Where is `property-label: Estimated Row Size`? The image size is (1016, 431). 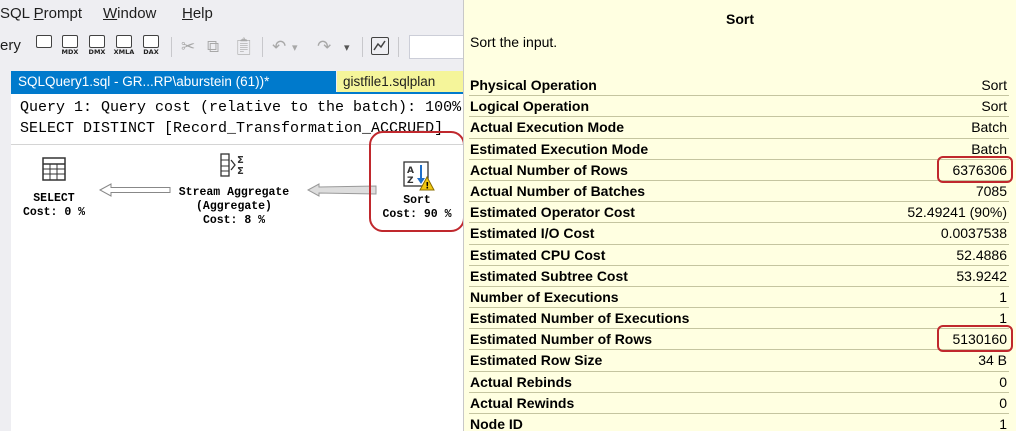
property-label: Estimated Row Size is located at coordinates (536, 360).